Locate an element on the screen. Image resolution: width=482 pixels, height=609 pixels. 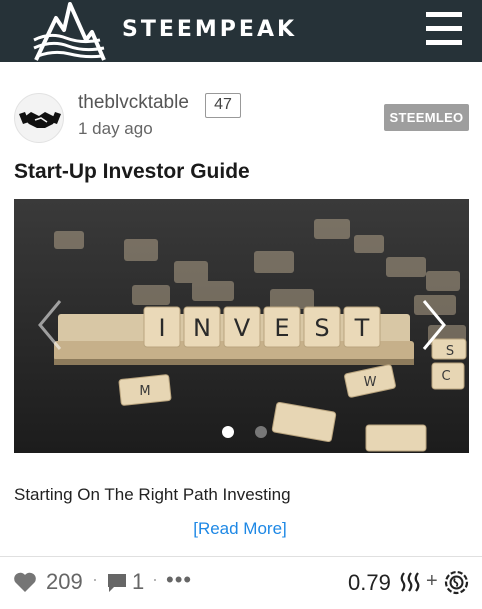
post-excerpt: Starting On The Right Path Investing is located at coordinates (152, 494).